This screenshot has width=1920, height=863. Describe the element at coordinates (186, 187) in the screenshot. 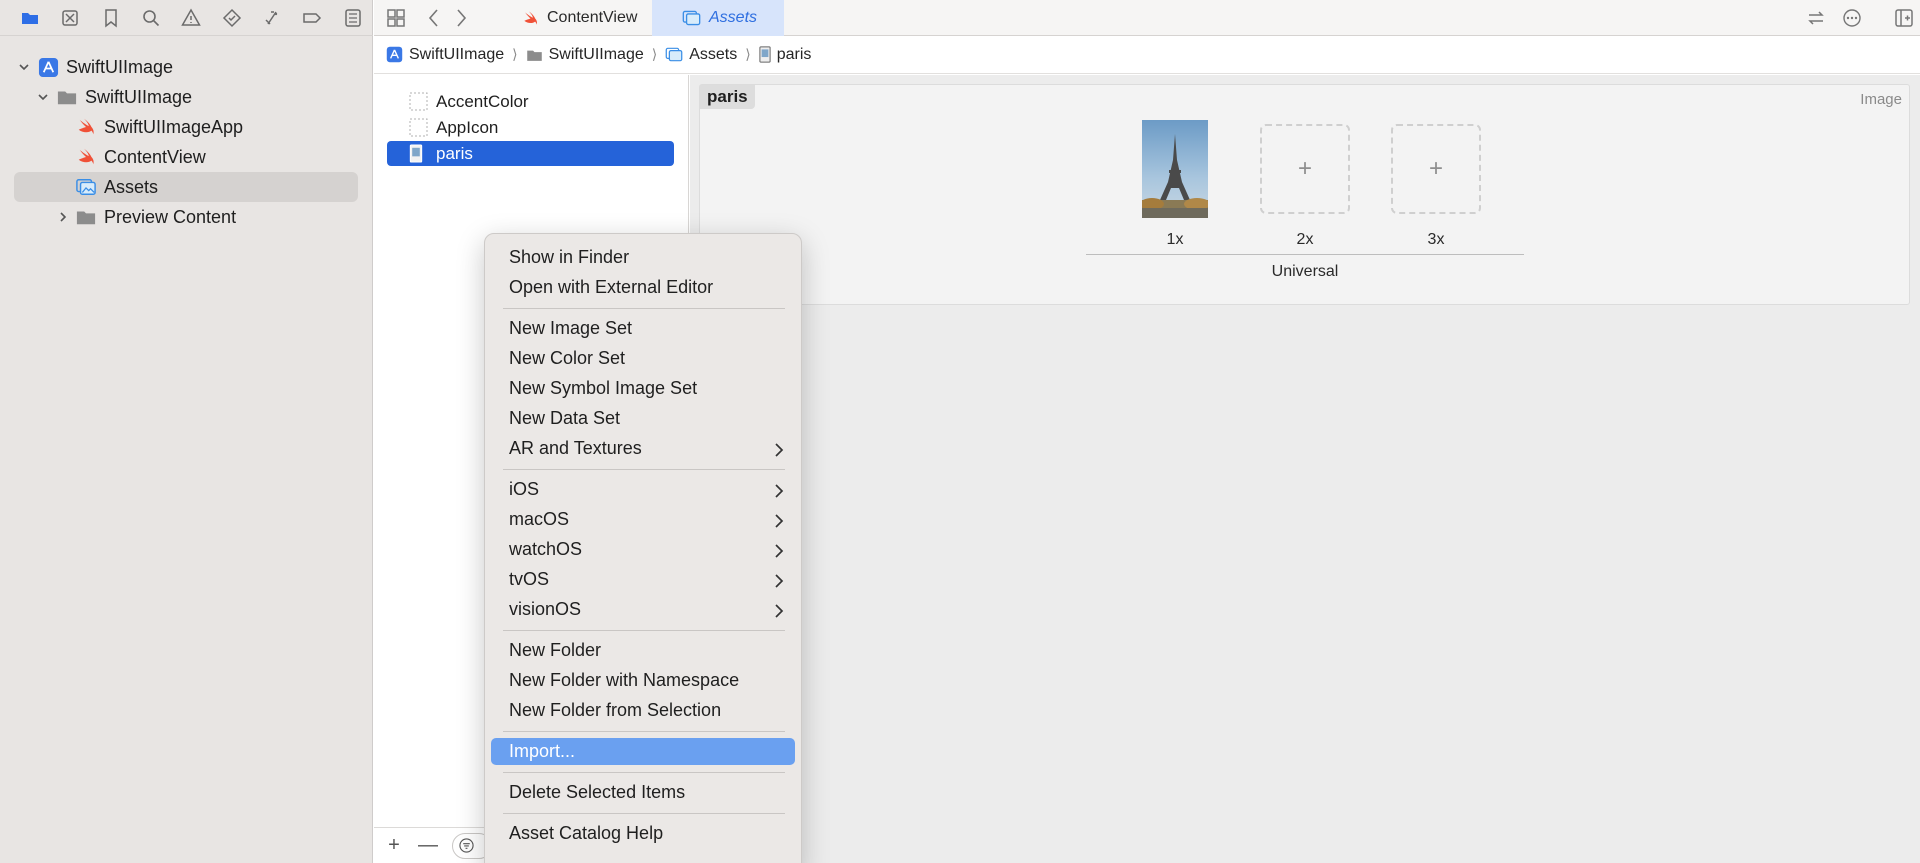

I see `tree-item-assets: Assets` at that location.